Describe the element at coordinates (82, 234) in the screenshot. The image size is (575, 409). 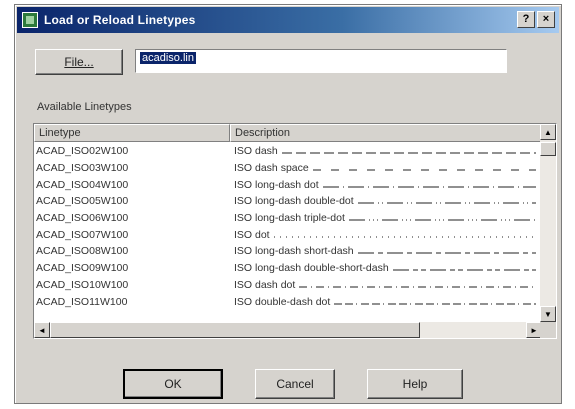
I see `linetype-name: ACAD_ISO07W100` at that location.